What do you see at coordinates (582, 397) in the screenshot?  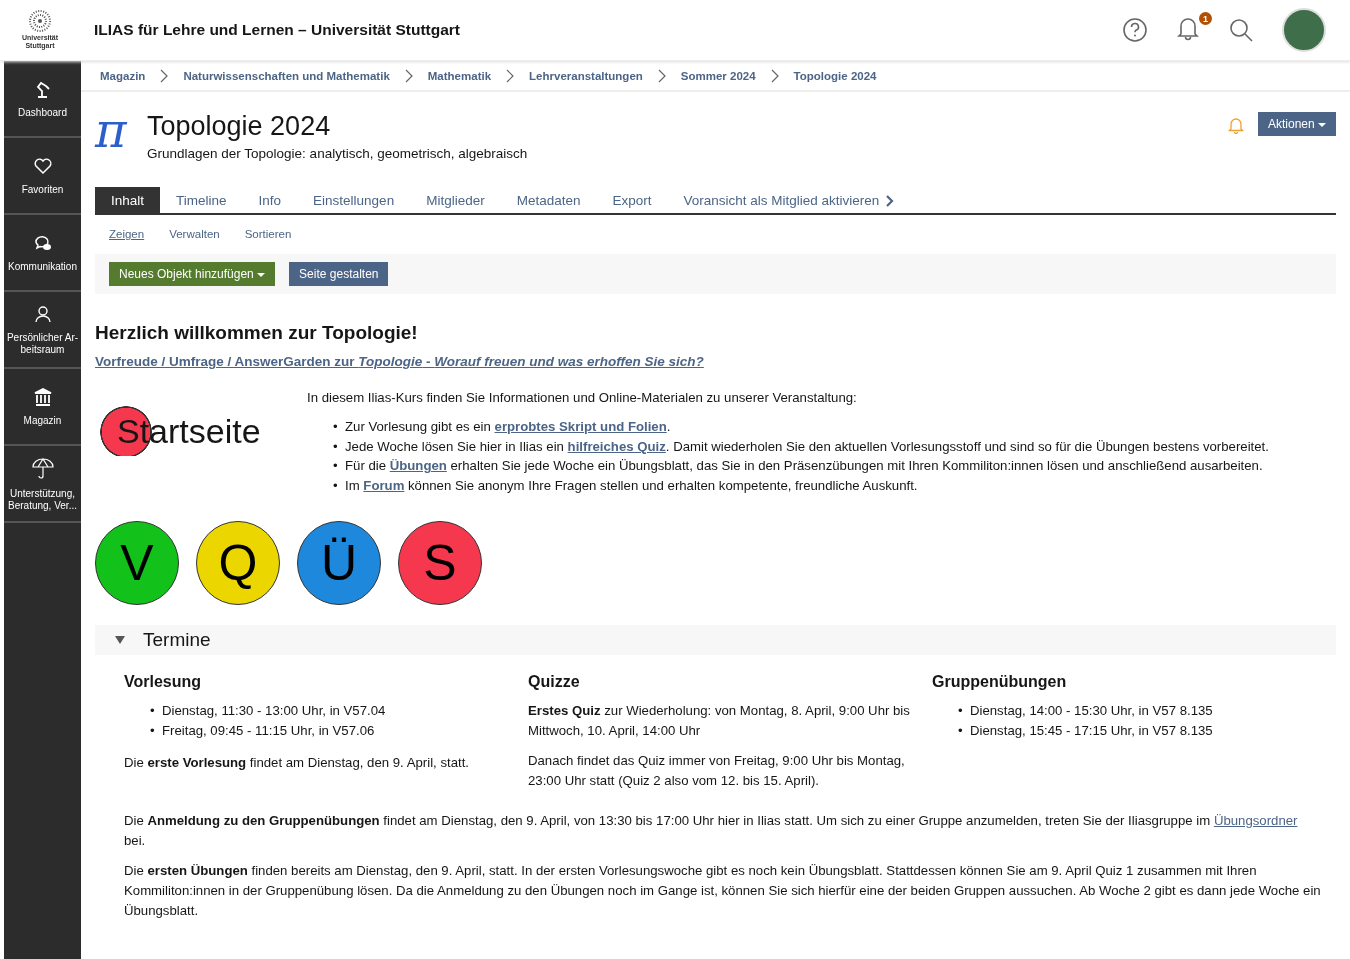 I see `intro-text: In diesem Ilias-Kurs finden Sie Informationen und Online-Materialen zu unserer Veranstaltung:` at bounding box center [582, 397].